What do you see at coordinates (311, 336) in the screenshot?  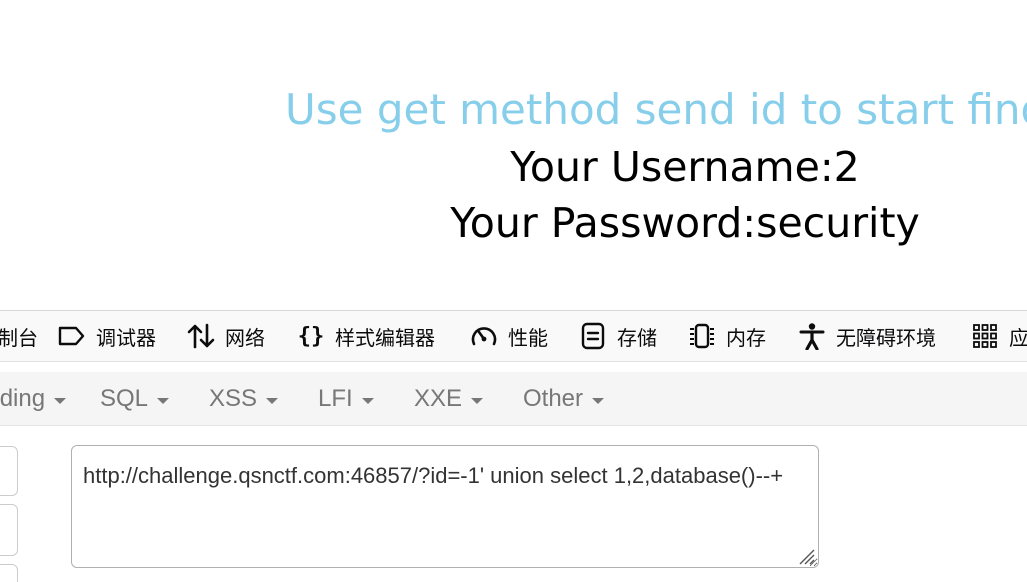 I see `style-editor-icon: {}` at bounding box center [311, 336].